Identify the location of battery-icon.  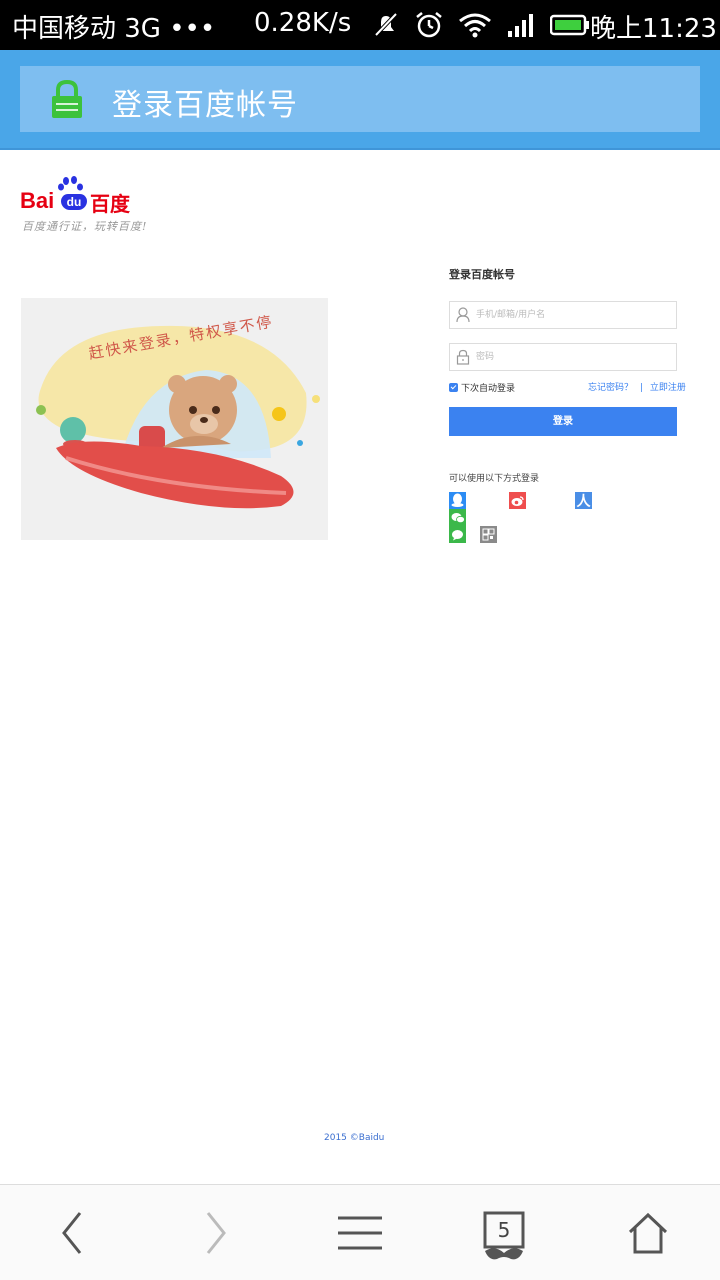
(569, 25).